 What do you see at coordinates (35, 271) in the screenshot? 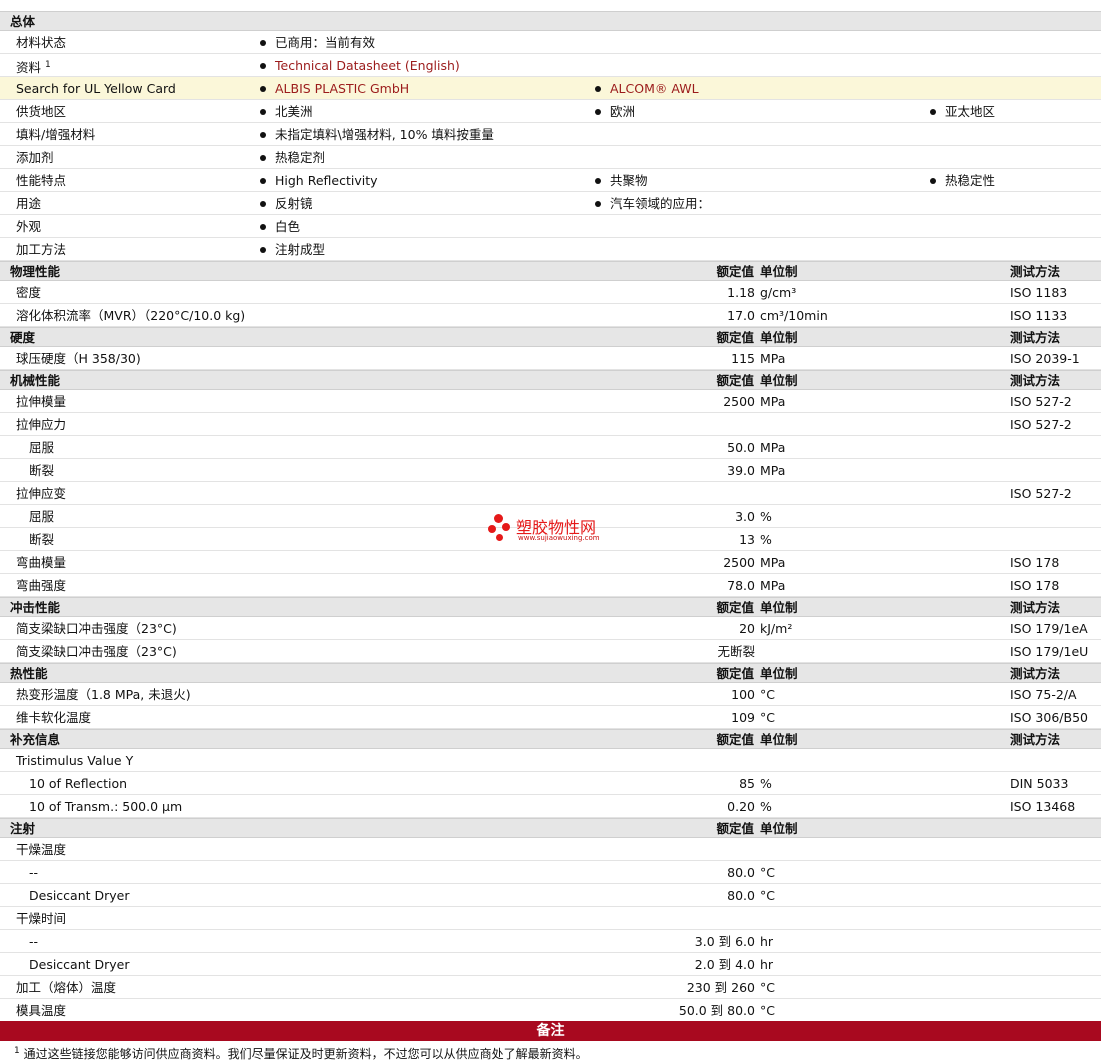
I see `section-title: 物理性能` at bounding box center [35, 271].